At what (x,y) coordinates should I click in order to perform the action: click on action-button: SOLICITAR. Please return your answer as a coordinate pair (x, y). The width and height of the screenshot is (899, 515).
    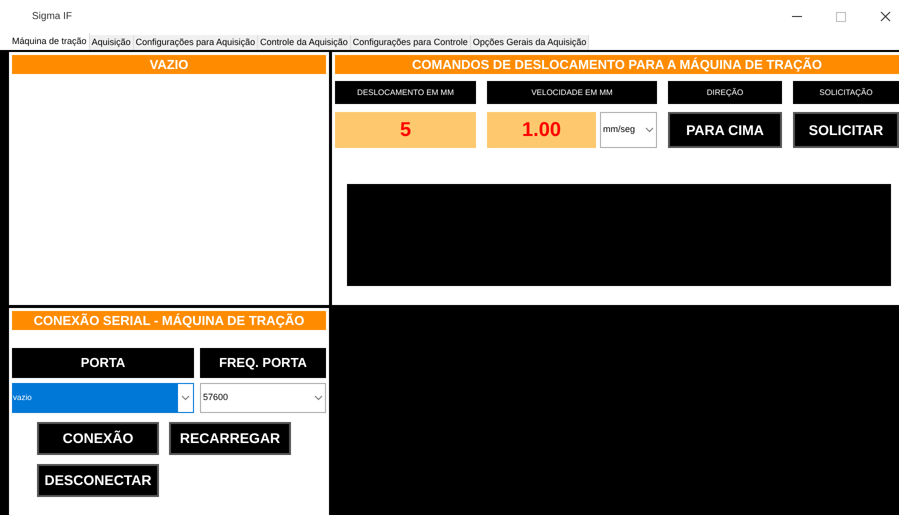
    Looking at the image, I should click on (846, 130).